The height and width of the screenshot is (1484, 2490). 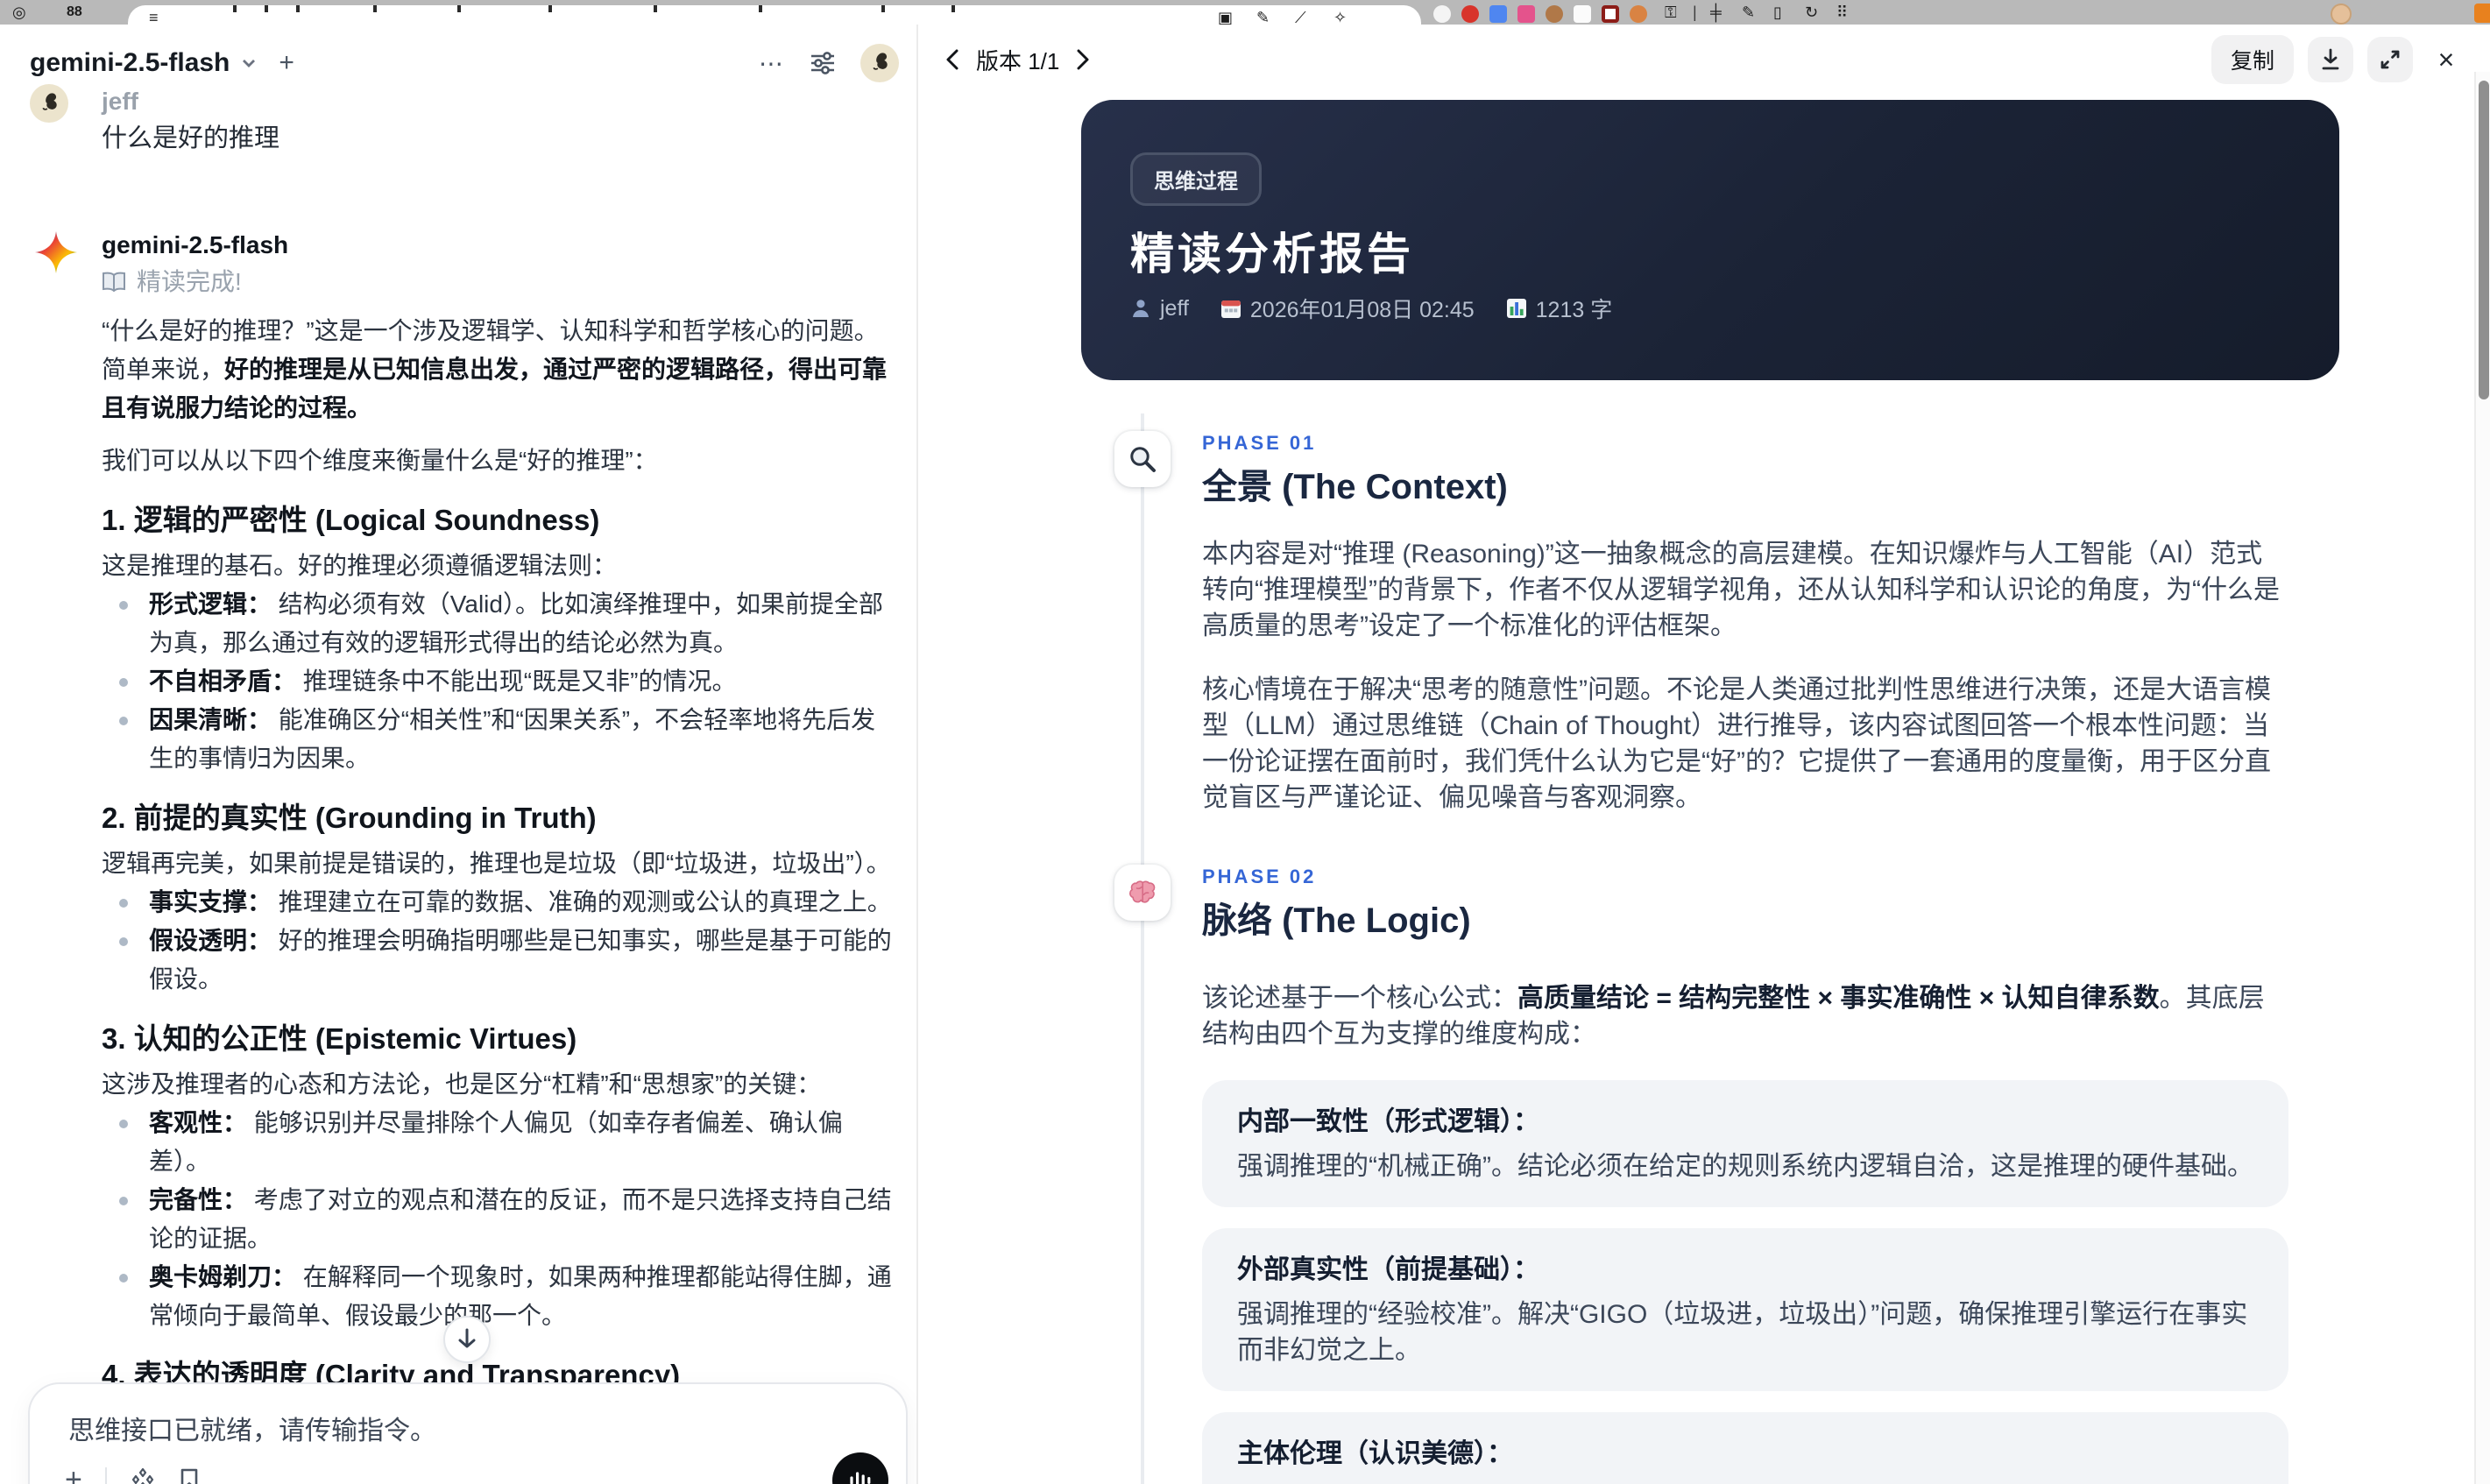 What do you see at coordinates (1300, 17) in the screenshot?
I see `slash-icon: ⟋` at bounding box center [1300, 17].